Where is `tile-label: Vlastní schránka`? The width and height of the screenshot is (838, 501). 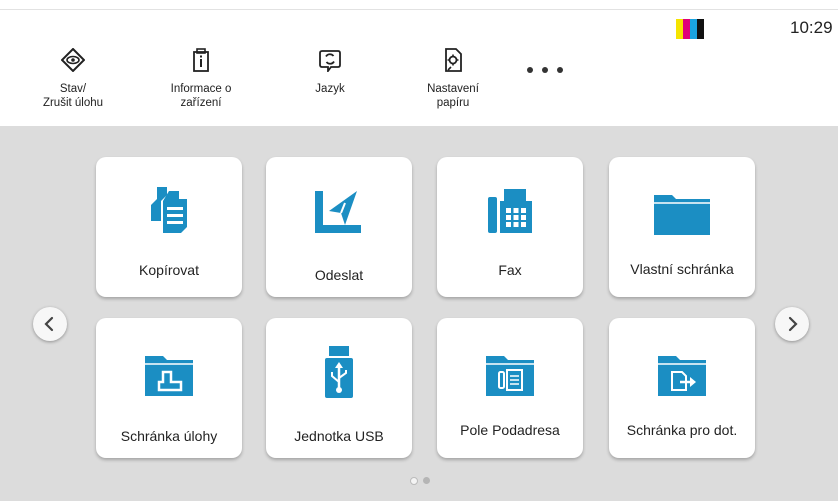 tile-label: Vlastní schránka is located at coordinates (682, 269).